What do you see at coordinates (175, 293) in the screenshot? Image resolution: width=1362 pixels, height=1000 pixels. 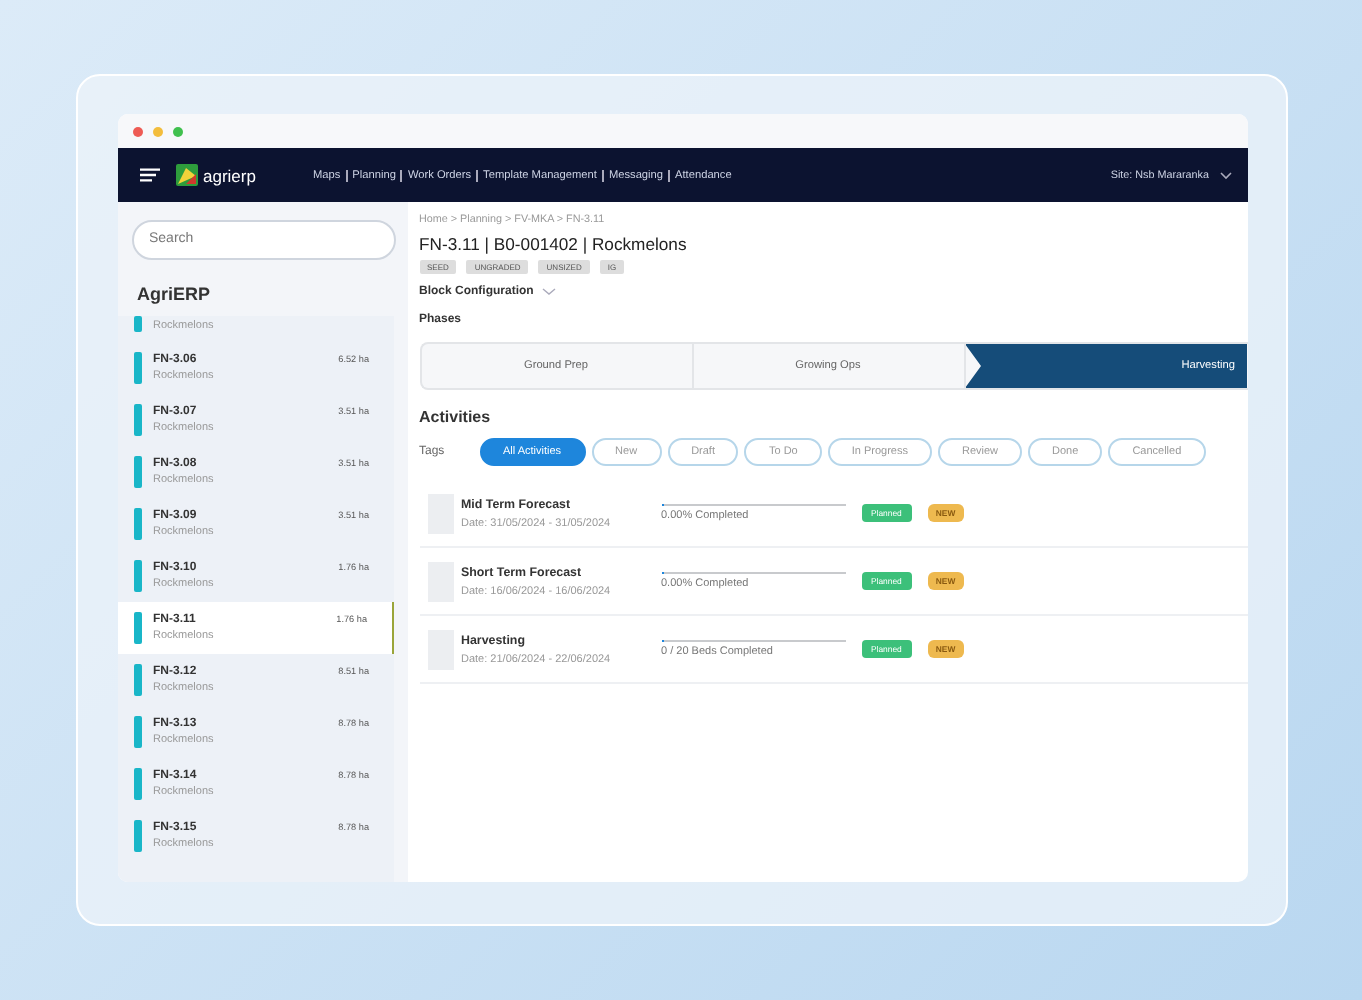 I see `sidebar-title: AgriERP` at bounding box center [175, 293].